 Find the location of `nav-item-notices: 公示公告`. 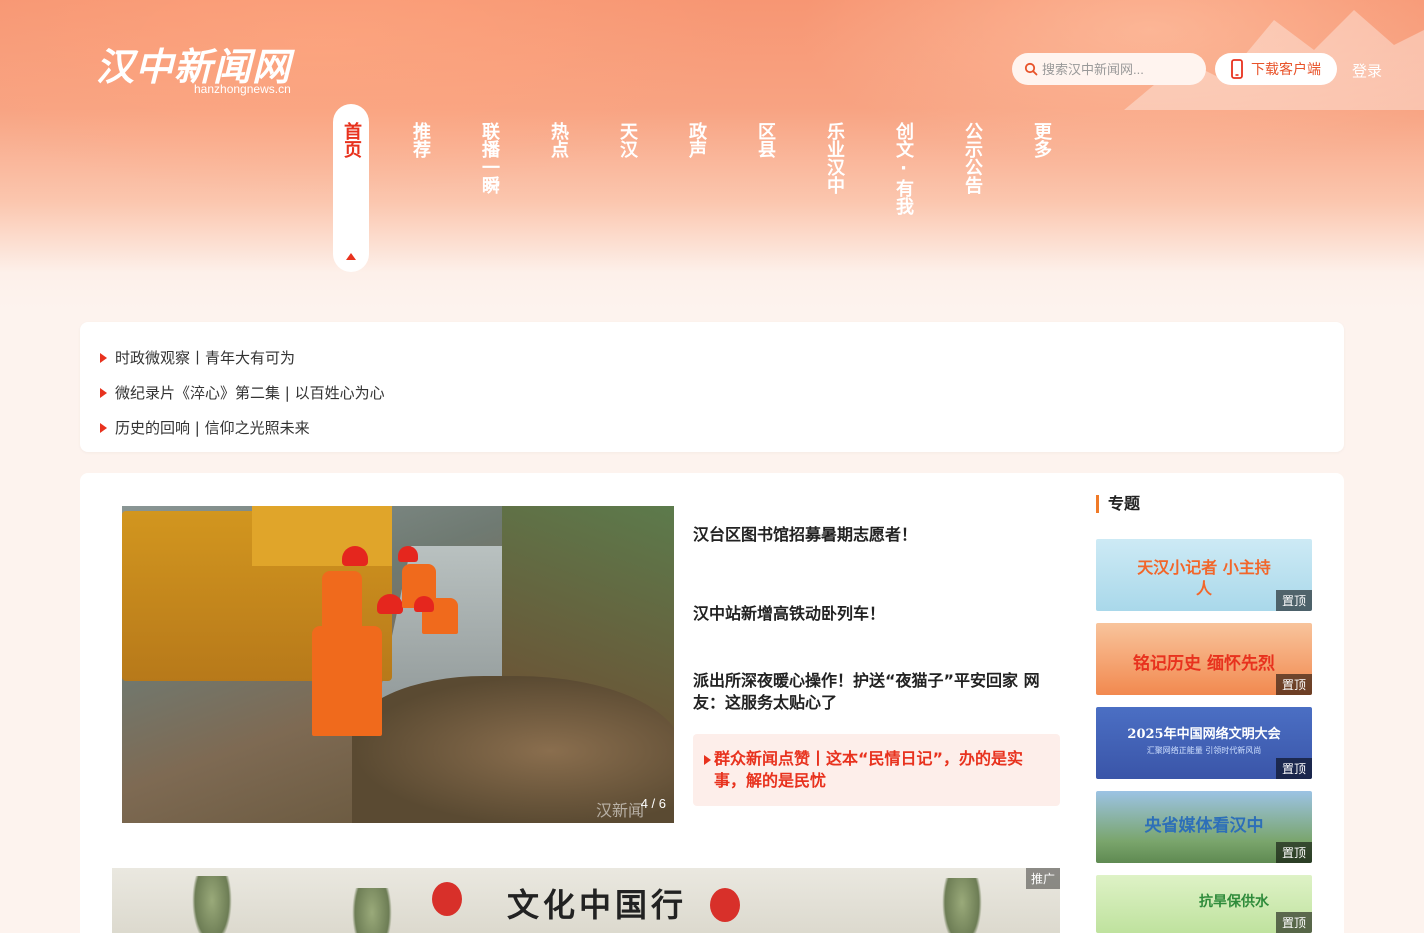

nav-item-notices: 公示公告 is located at coordinates (972, 152).